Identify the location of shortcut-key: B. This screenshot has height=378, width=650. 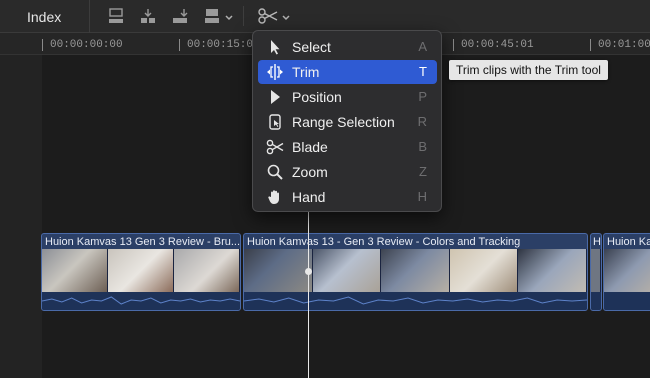
(422, 146).